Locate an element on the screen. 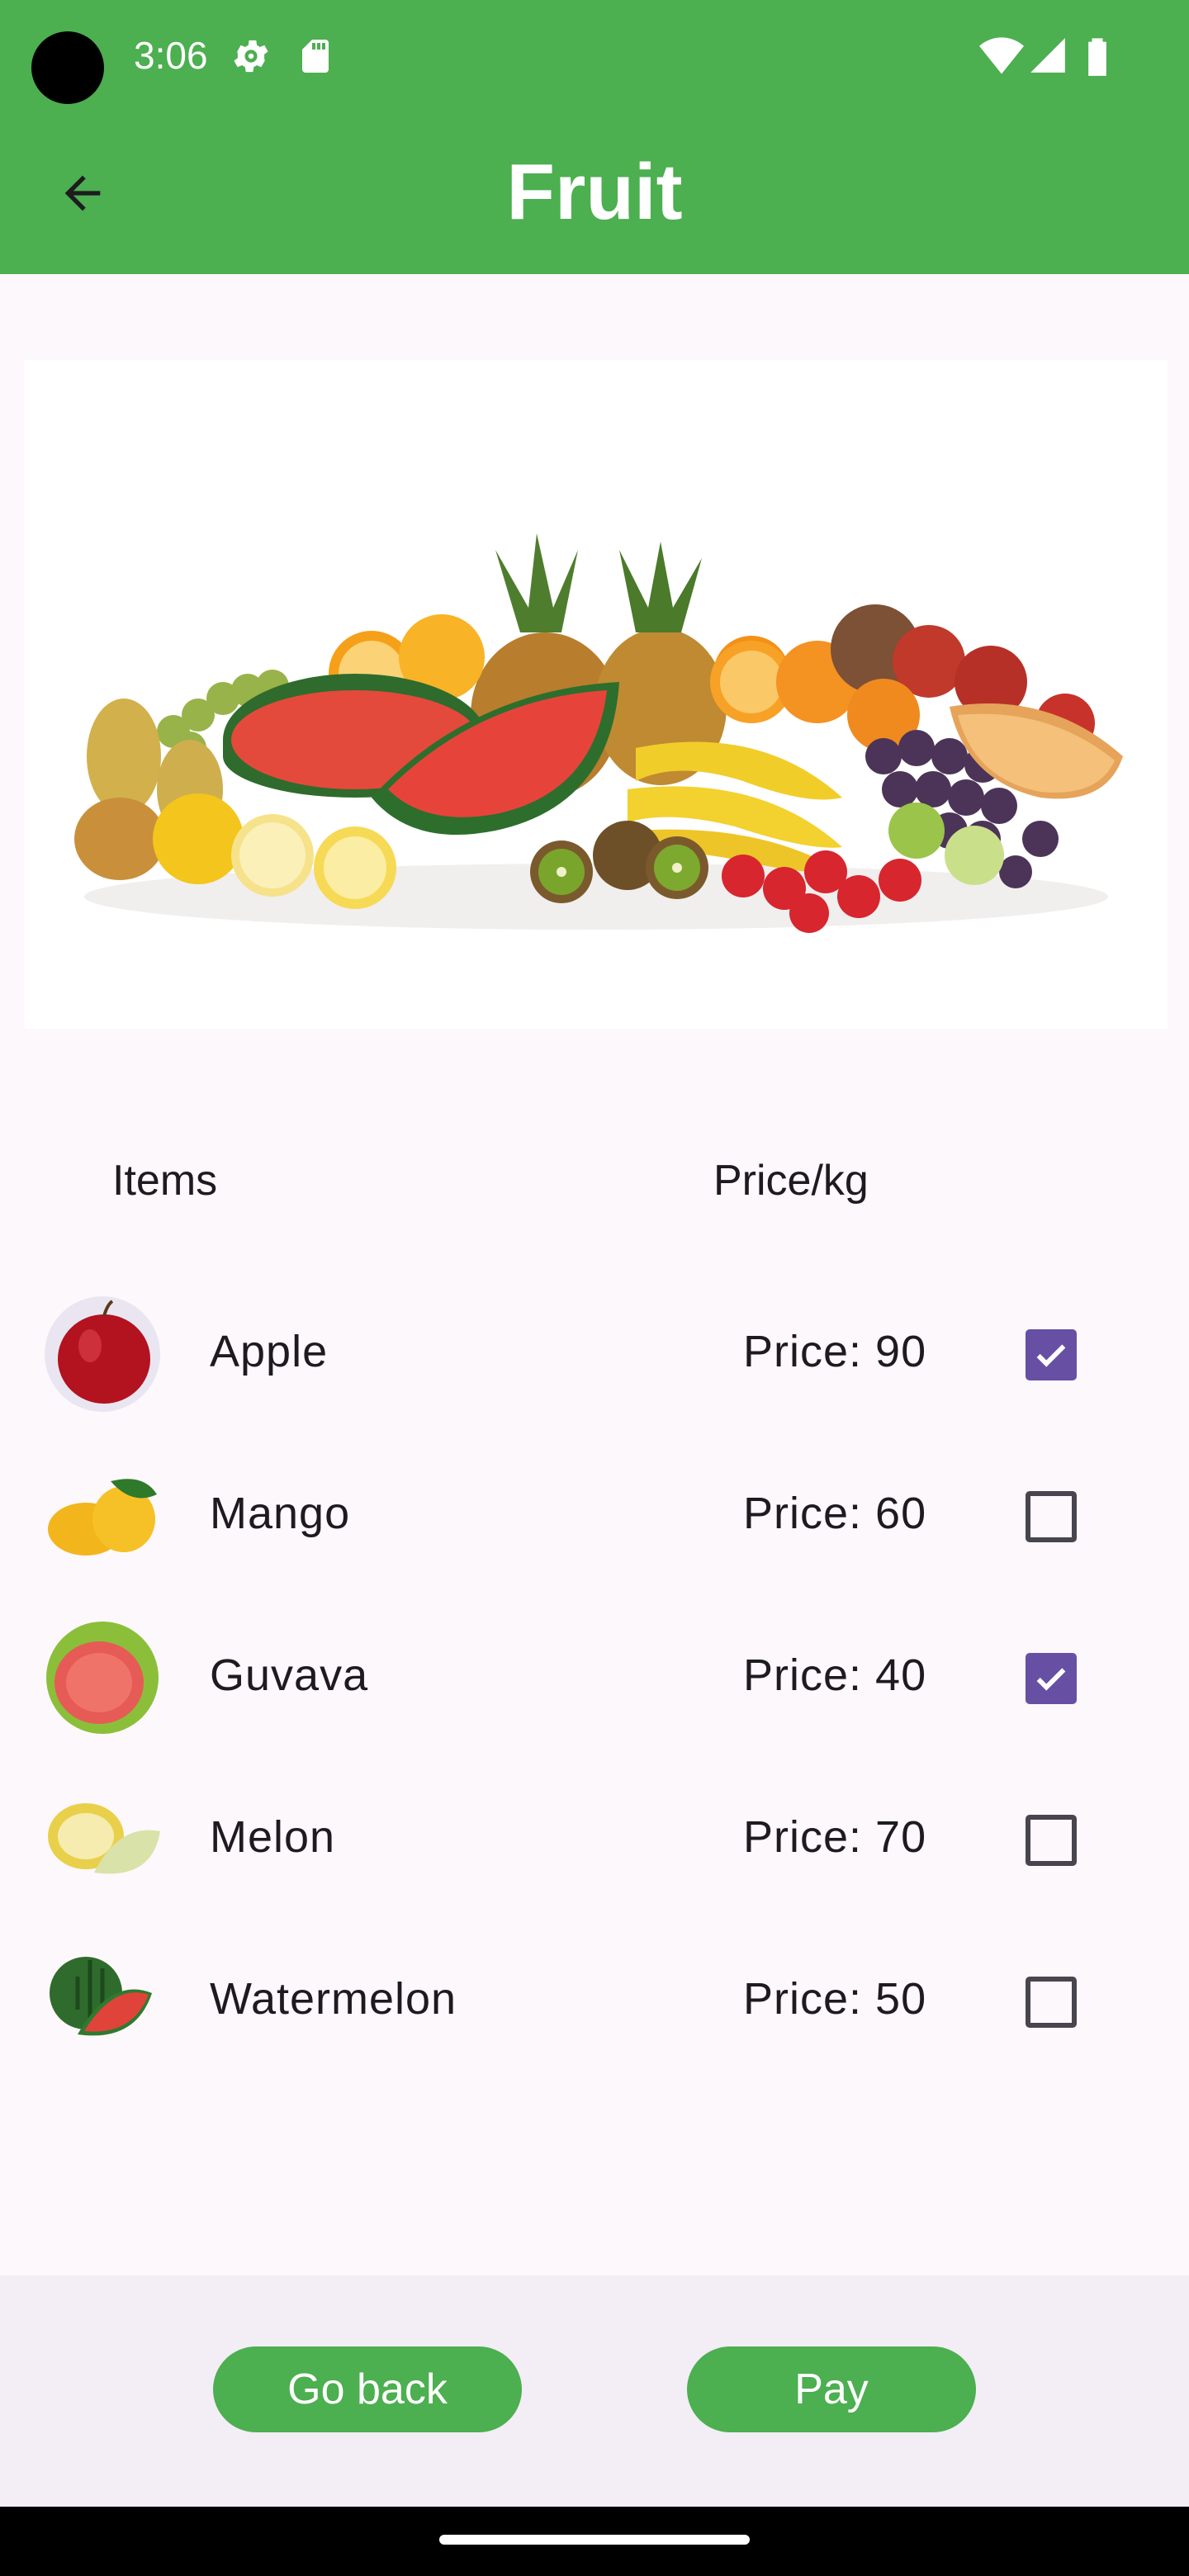  column-header-items: Items is located at coordinates (165, 1181).